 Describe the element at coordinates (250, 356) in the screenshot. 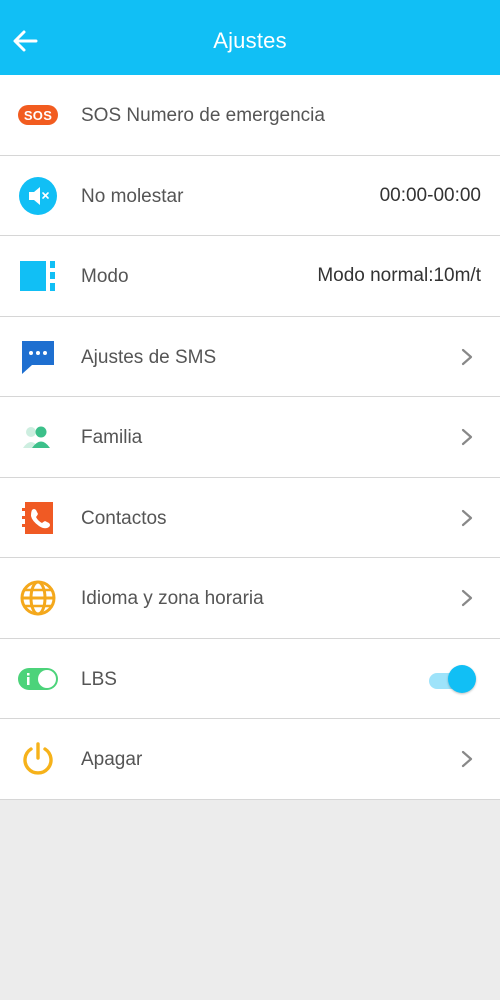

I see `settings-item-sms: Ajustes de SMS` at that location.